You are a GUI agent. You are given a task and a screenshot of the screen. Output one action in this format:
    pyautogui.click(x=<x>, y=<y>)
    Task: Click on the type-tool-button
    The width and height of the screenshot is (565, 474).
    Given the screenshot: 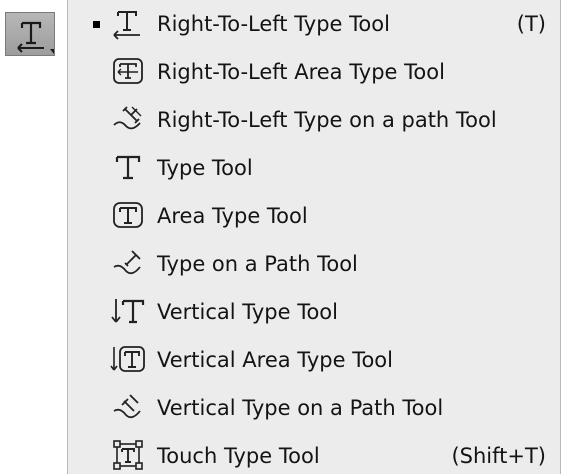 What is the action you would take?
    pyautogui.click(x=30, y=34)
    